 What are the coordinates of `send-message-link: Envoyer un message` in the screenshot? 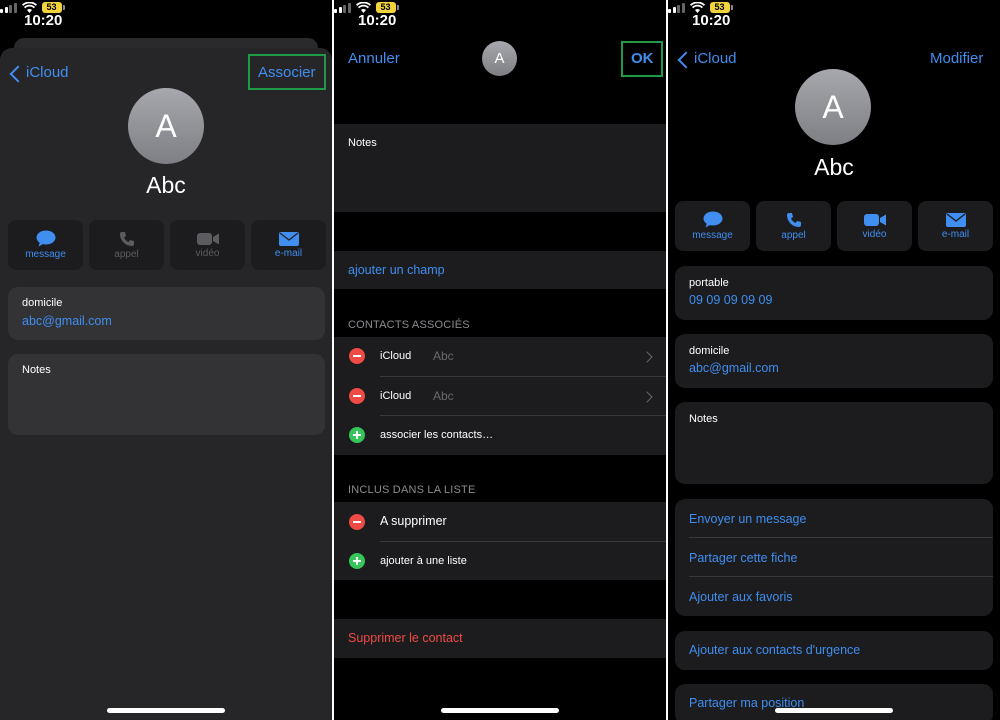 It's located at (747, 519).